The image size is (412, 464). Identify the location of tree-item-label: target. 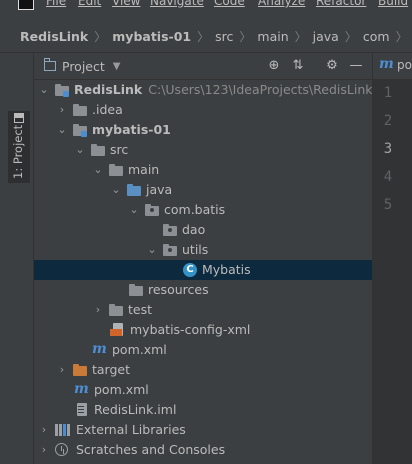
(111, 369).